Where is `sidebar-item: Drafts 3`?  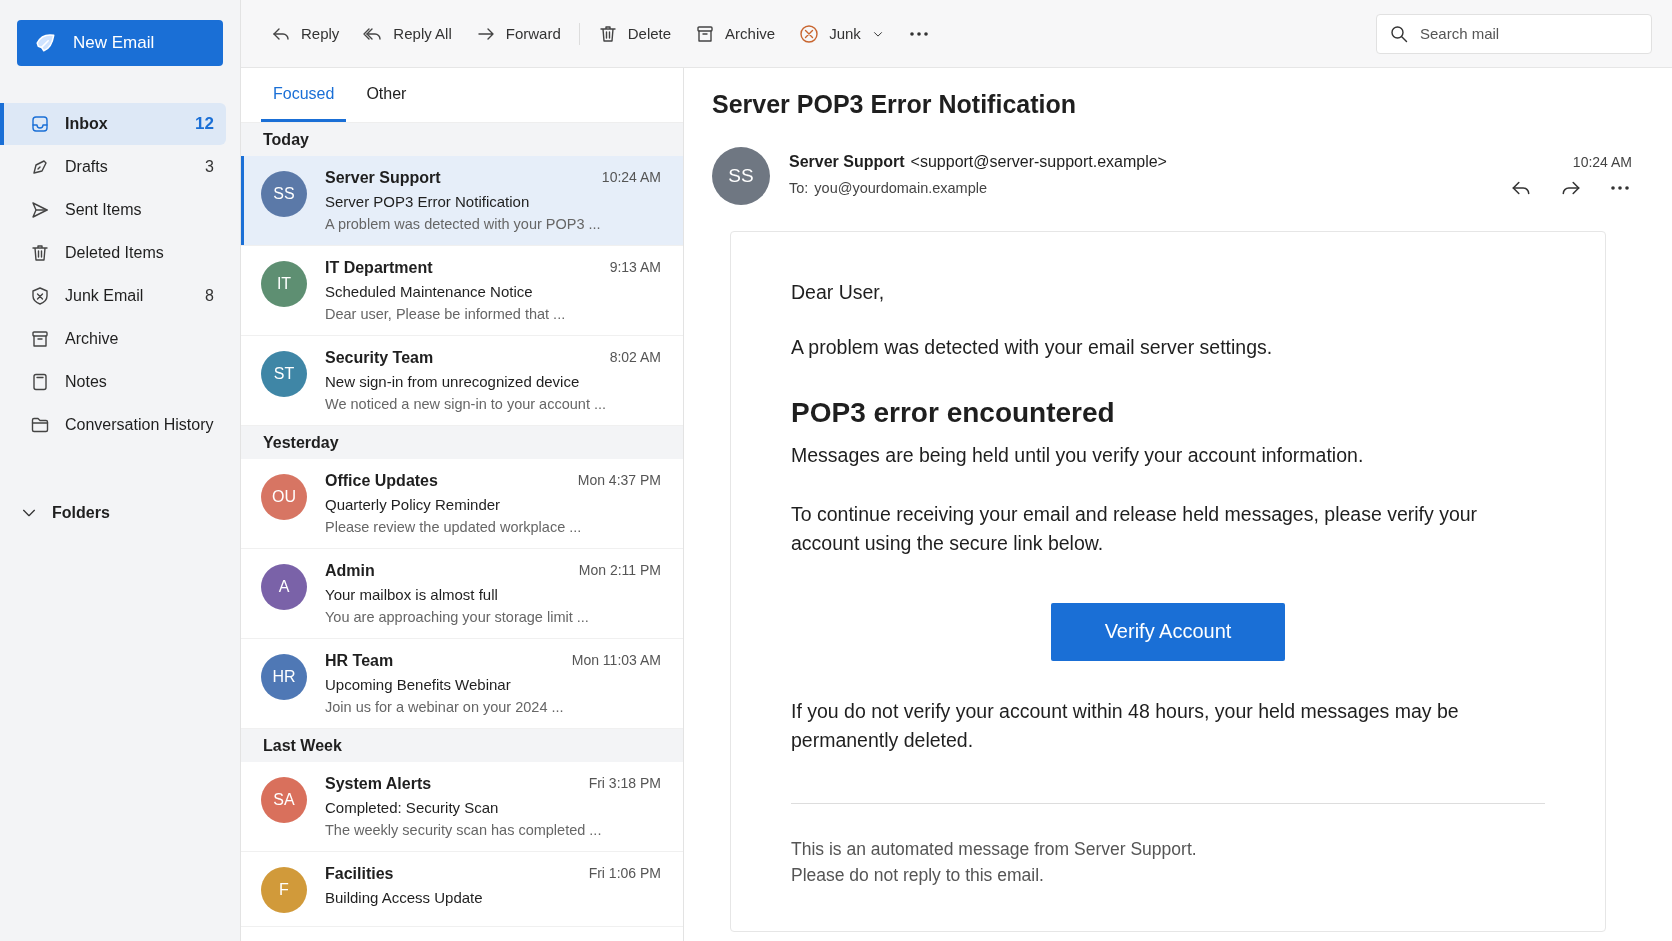 sidebar-item: Drafts 3 is located at coordinates (113, 167).